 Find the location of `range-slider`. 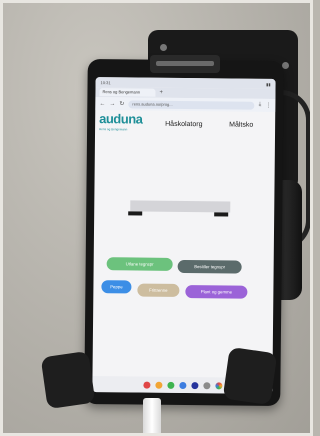

range-slider is located at coordinates (180, 207).